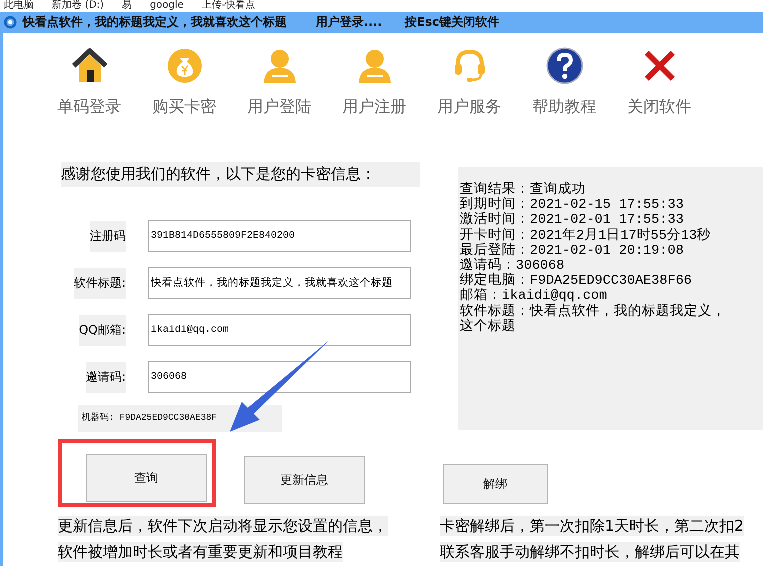 This screenshot has height=566, width=763. Describe the element at coordinates (108, 236) in the screenshot. I see `field-label: 注册码` at that location.